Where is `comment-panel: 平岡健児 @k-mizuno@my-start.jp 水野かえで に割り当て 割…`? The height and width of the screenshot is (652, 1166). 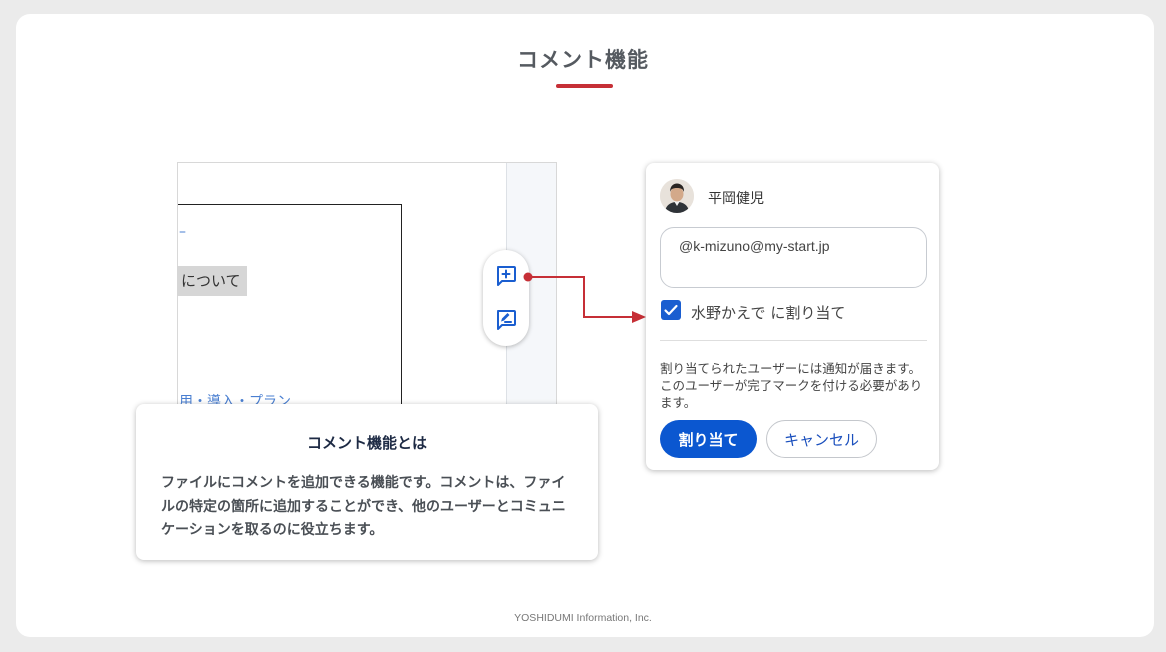
comment-panel: 平岡健児 @k-mizuno@my-start.jp 水野かえで に割り当て 割… is located at coordinates (792, 316).